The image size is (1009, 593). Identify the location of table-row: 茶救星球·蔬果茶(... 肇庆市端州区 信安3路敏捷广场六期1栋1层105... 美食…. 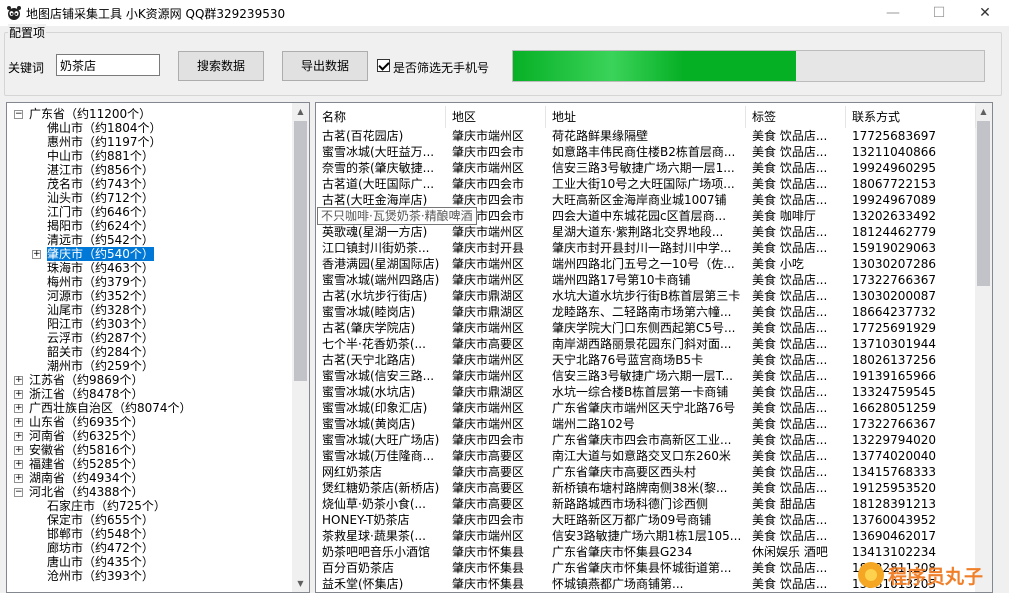
(646, 536).